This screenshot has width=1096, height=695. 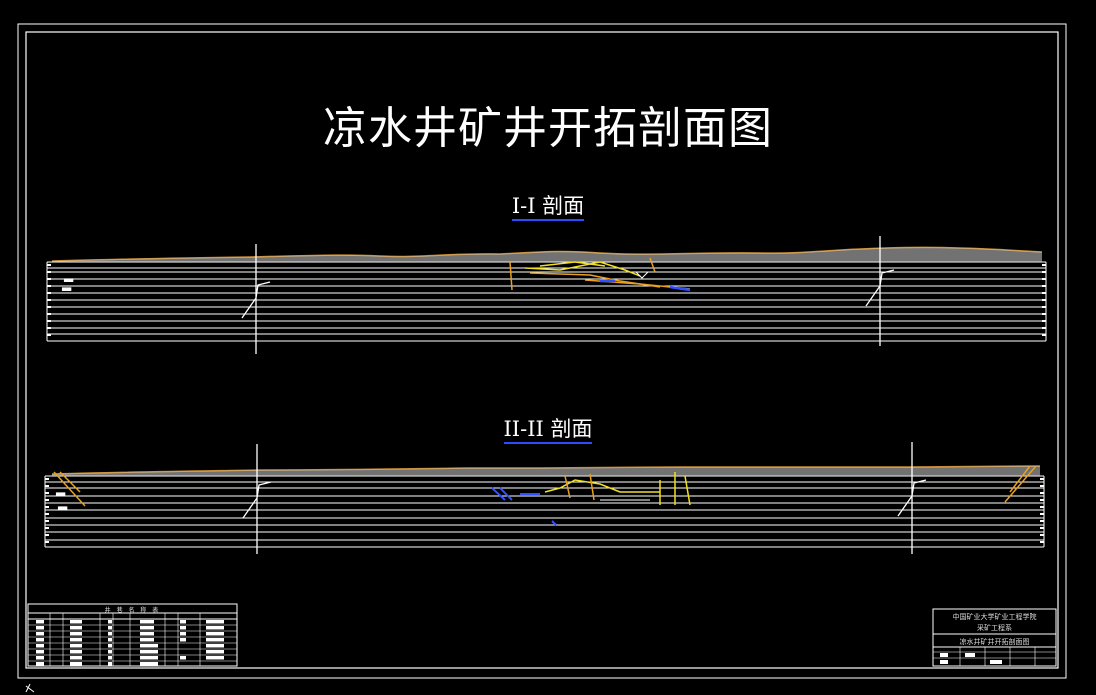 What do you see at coordinates (912, 498) in the screenshot?
I see `break-line-2b` at bounding box center [912, 498].